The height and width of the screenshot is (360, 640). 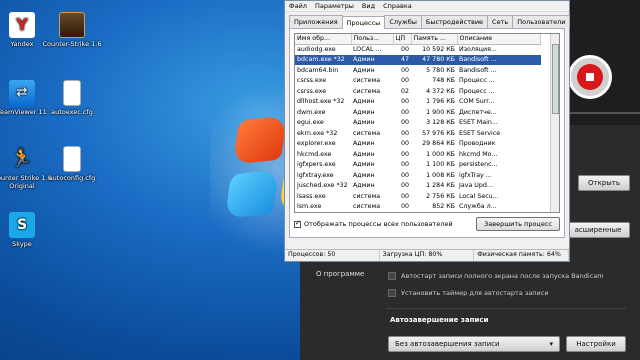 I want to click on menu-help: Справка, so click(x=397, y=6).